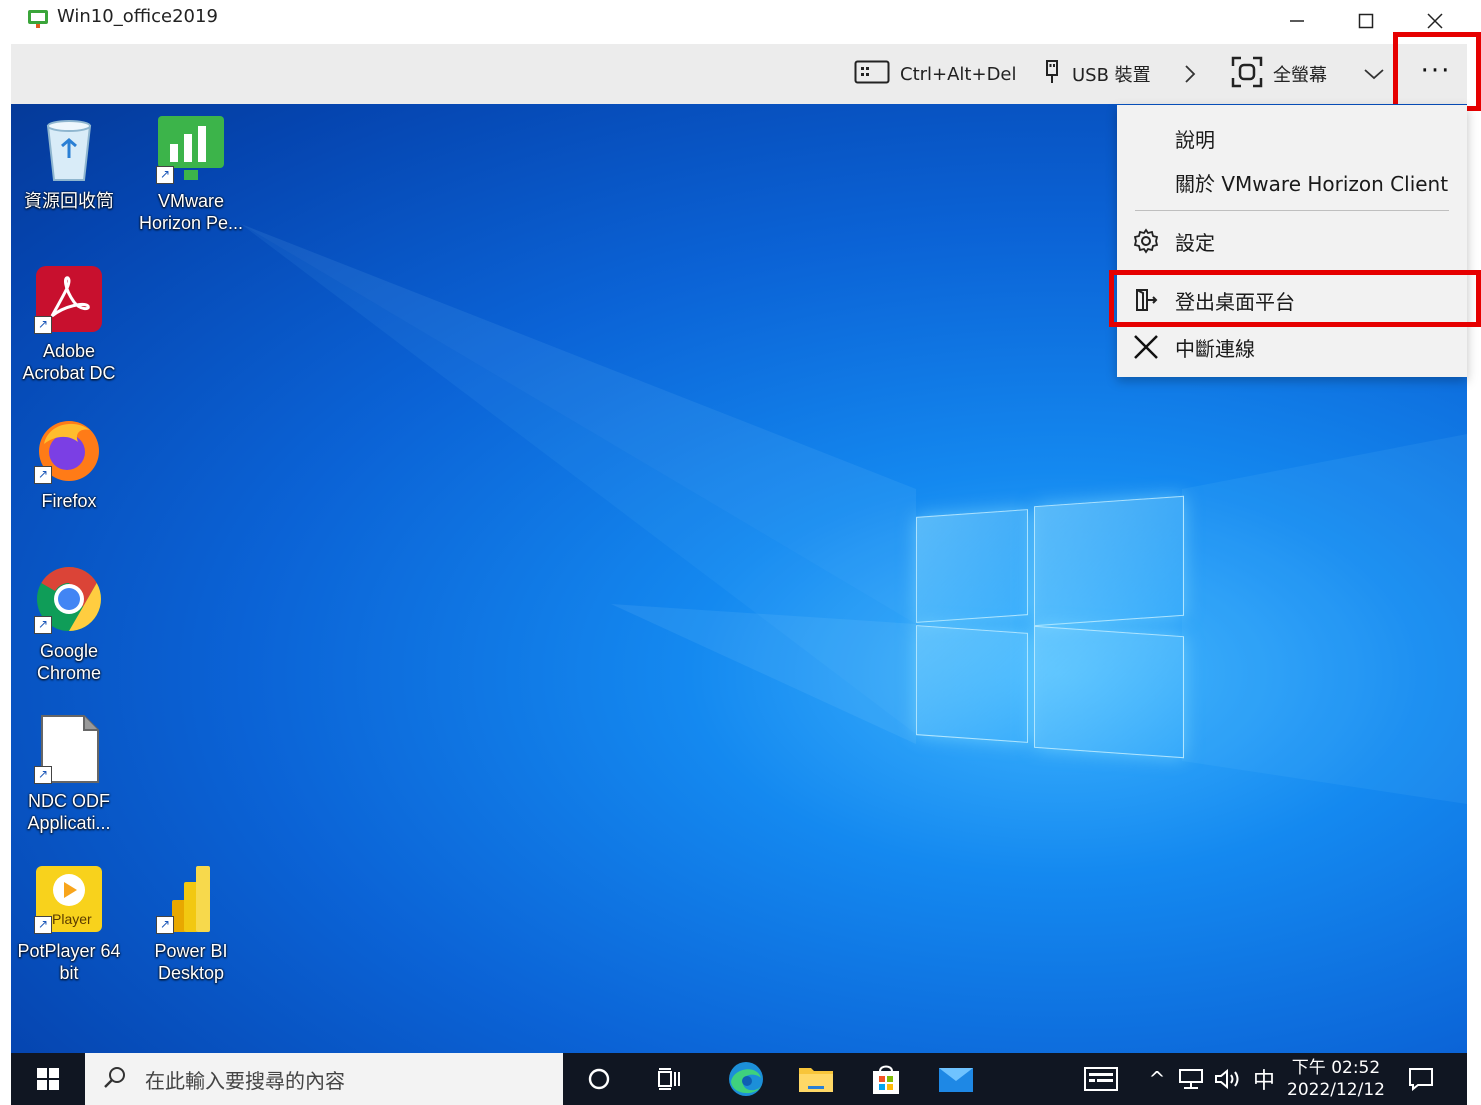 The image size is (1481, 1105). What do you see at coordinates (69, 962) in the screenshot?
I see `desktop-icon-label: PotPlayer 64 bit` at bounding box center [69, 962].